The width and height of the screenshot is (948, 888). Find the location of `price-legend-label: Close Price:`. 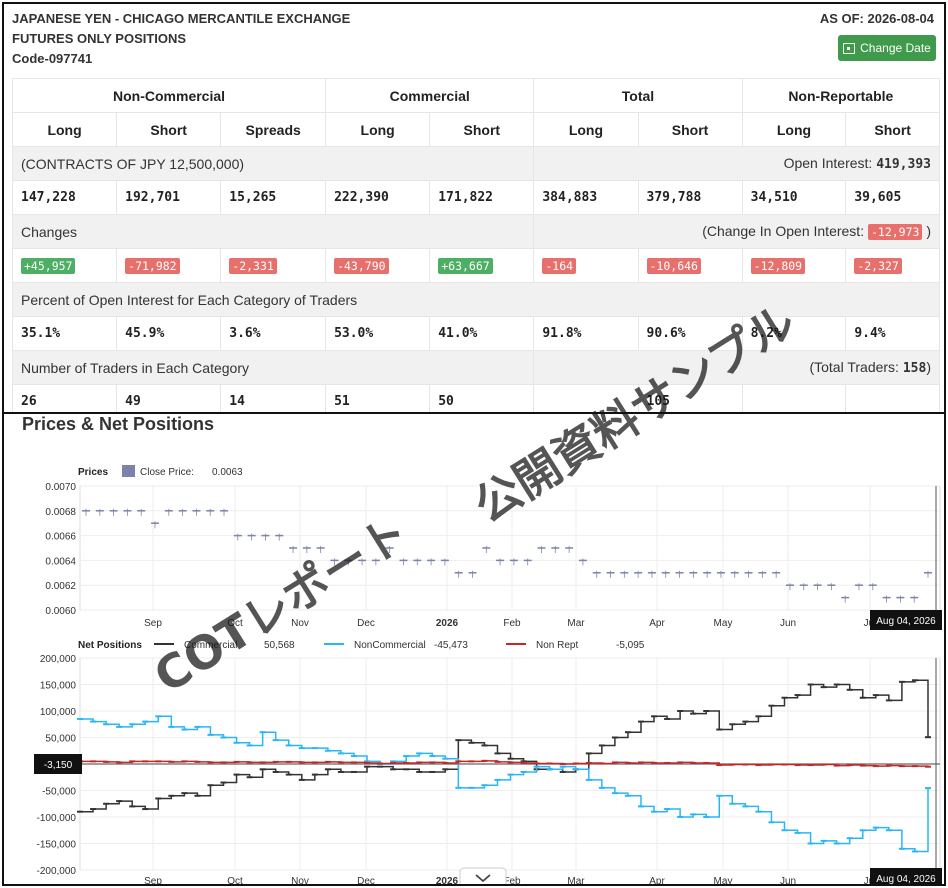

price-legend-label: Close Price: is located at coordinates (167, 472).